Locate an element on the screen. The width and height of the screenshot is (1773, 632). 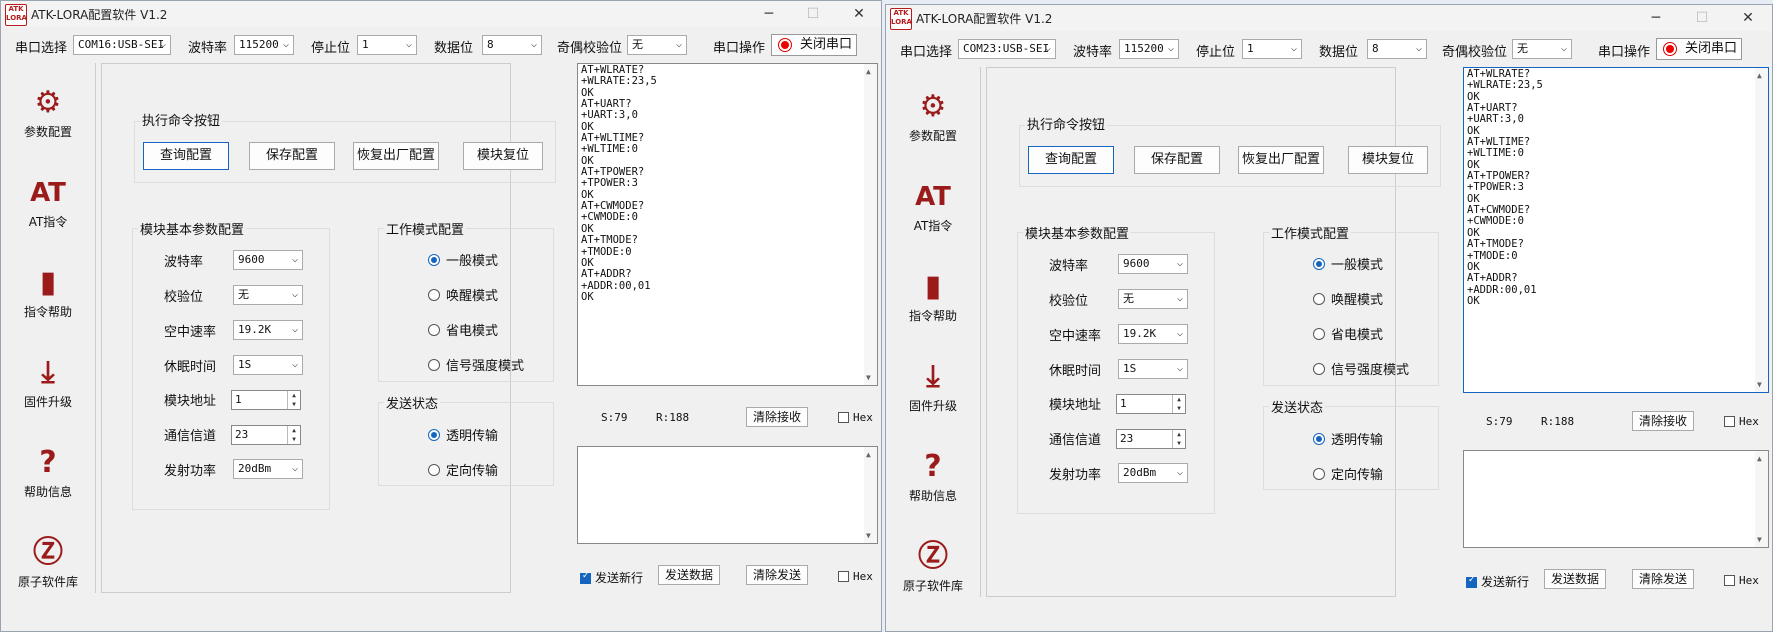
port-select: COM16:USB-SEI ⌵ is located at coordinates (122, 45).